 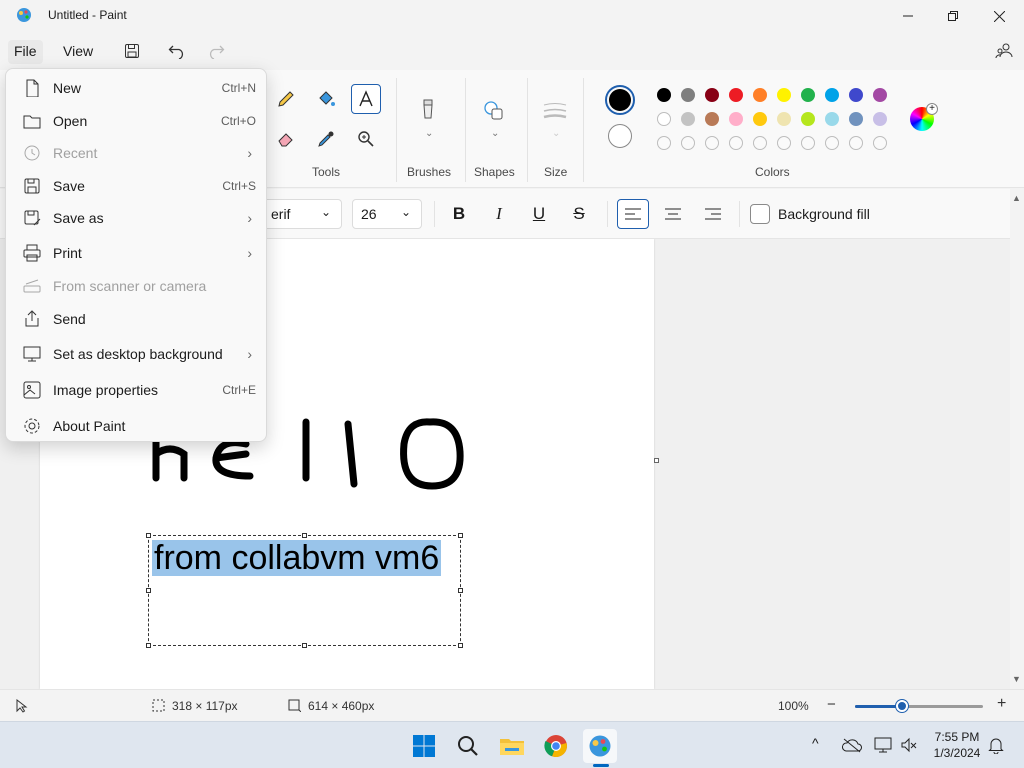 I want to click on chrome-button, so click(x=556, y=746).